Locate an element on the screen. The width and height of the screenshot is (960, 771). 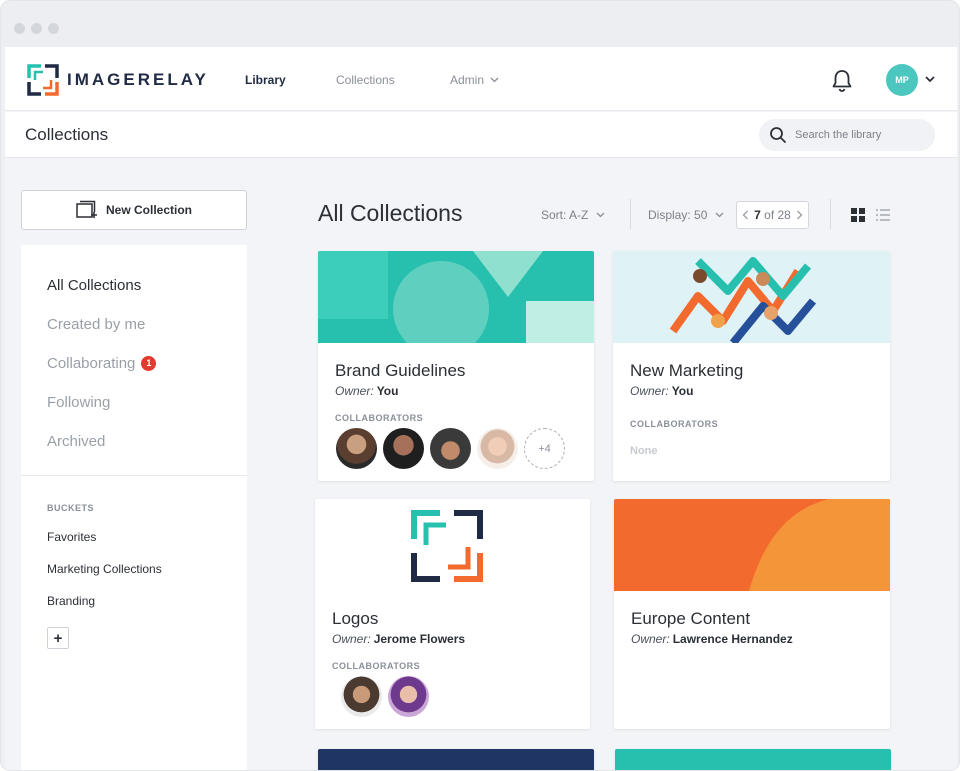
nav-library: Library is located at coordinates (265, 80).